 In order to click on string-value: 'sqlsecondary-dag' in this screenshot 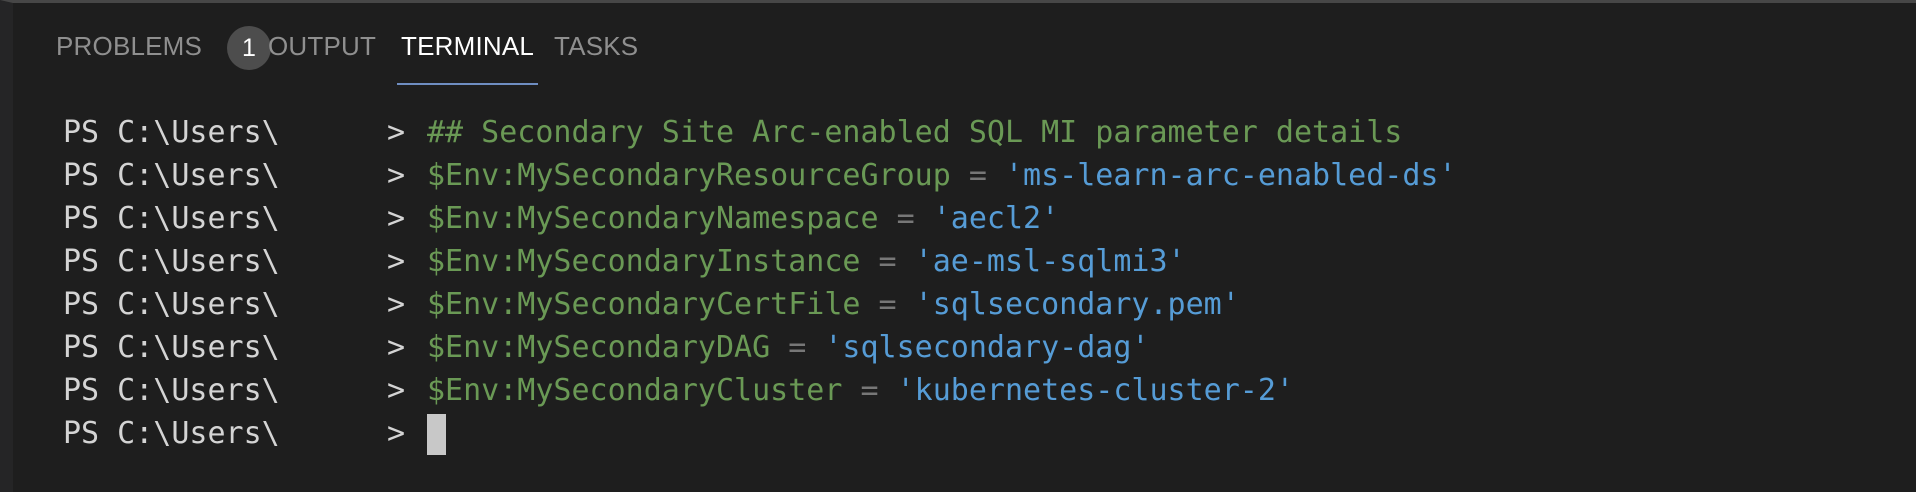, I will do `click(987, 347)`.